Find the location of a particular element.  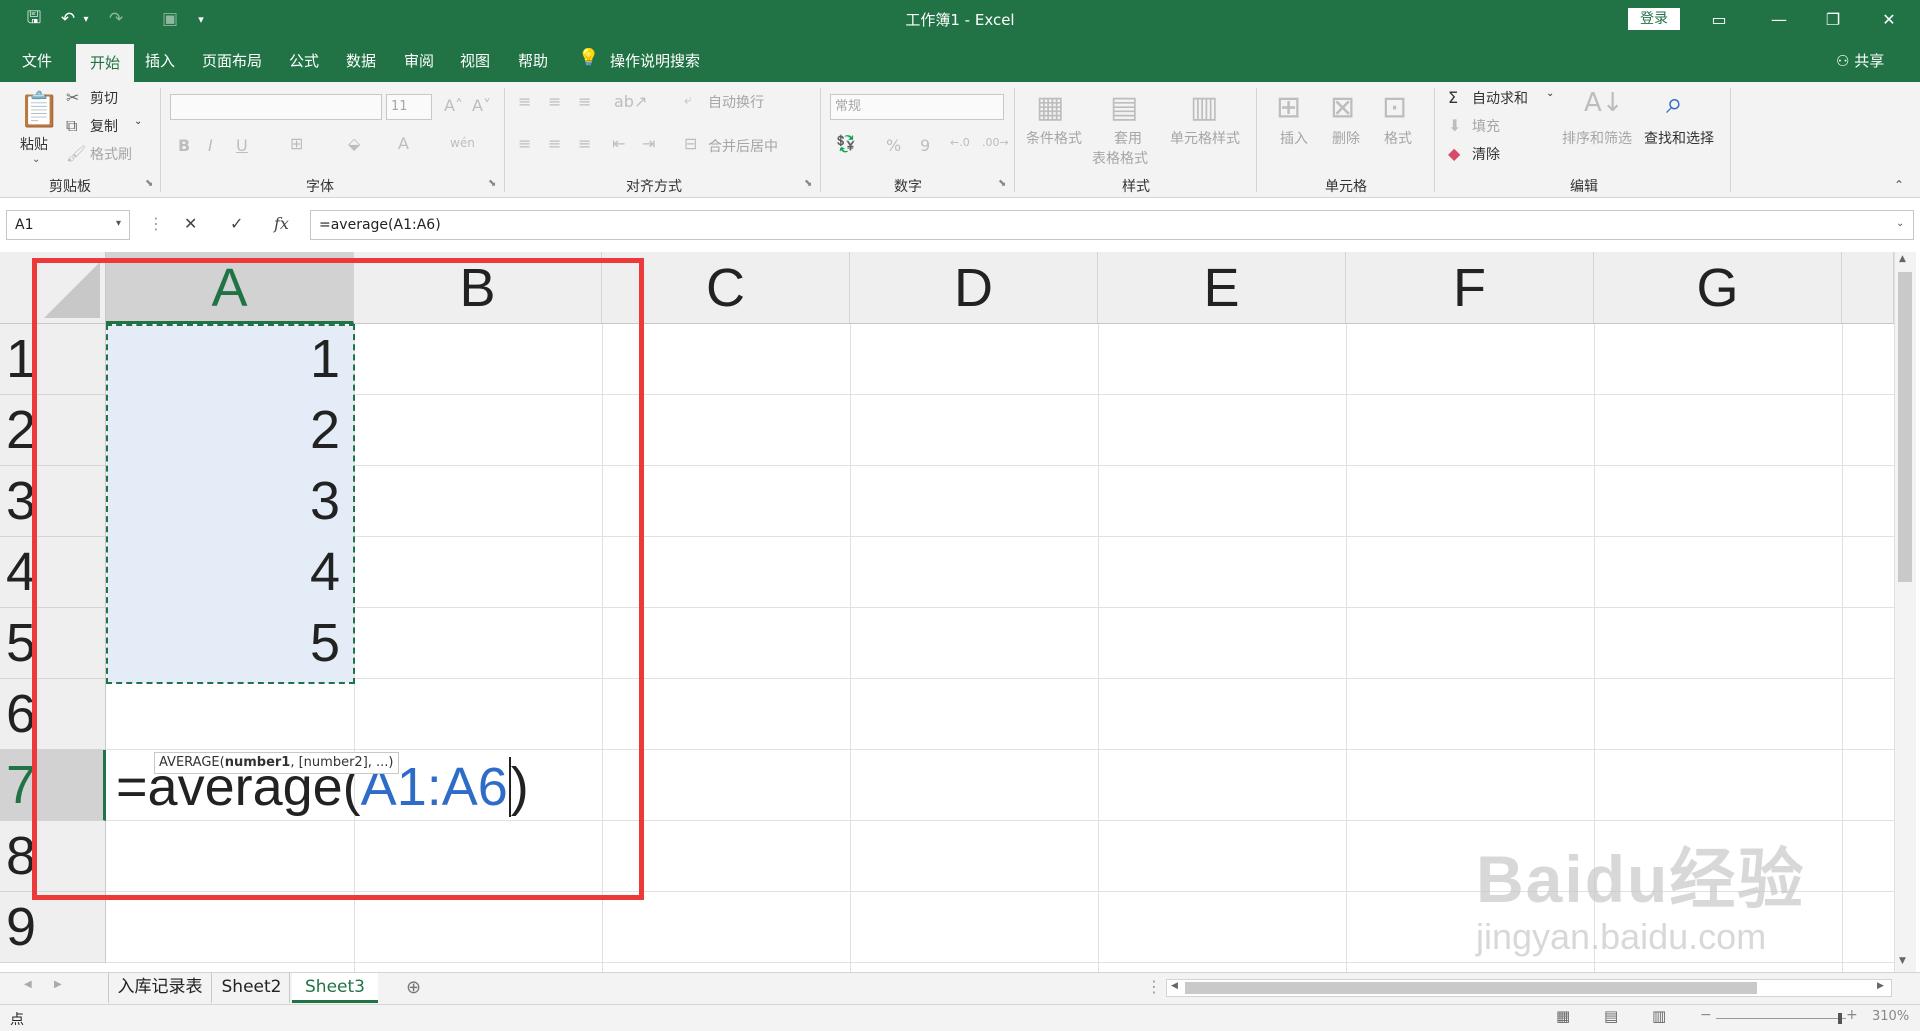

conditional-format-button: 条件格式 is located at coordinates (1054, 138).